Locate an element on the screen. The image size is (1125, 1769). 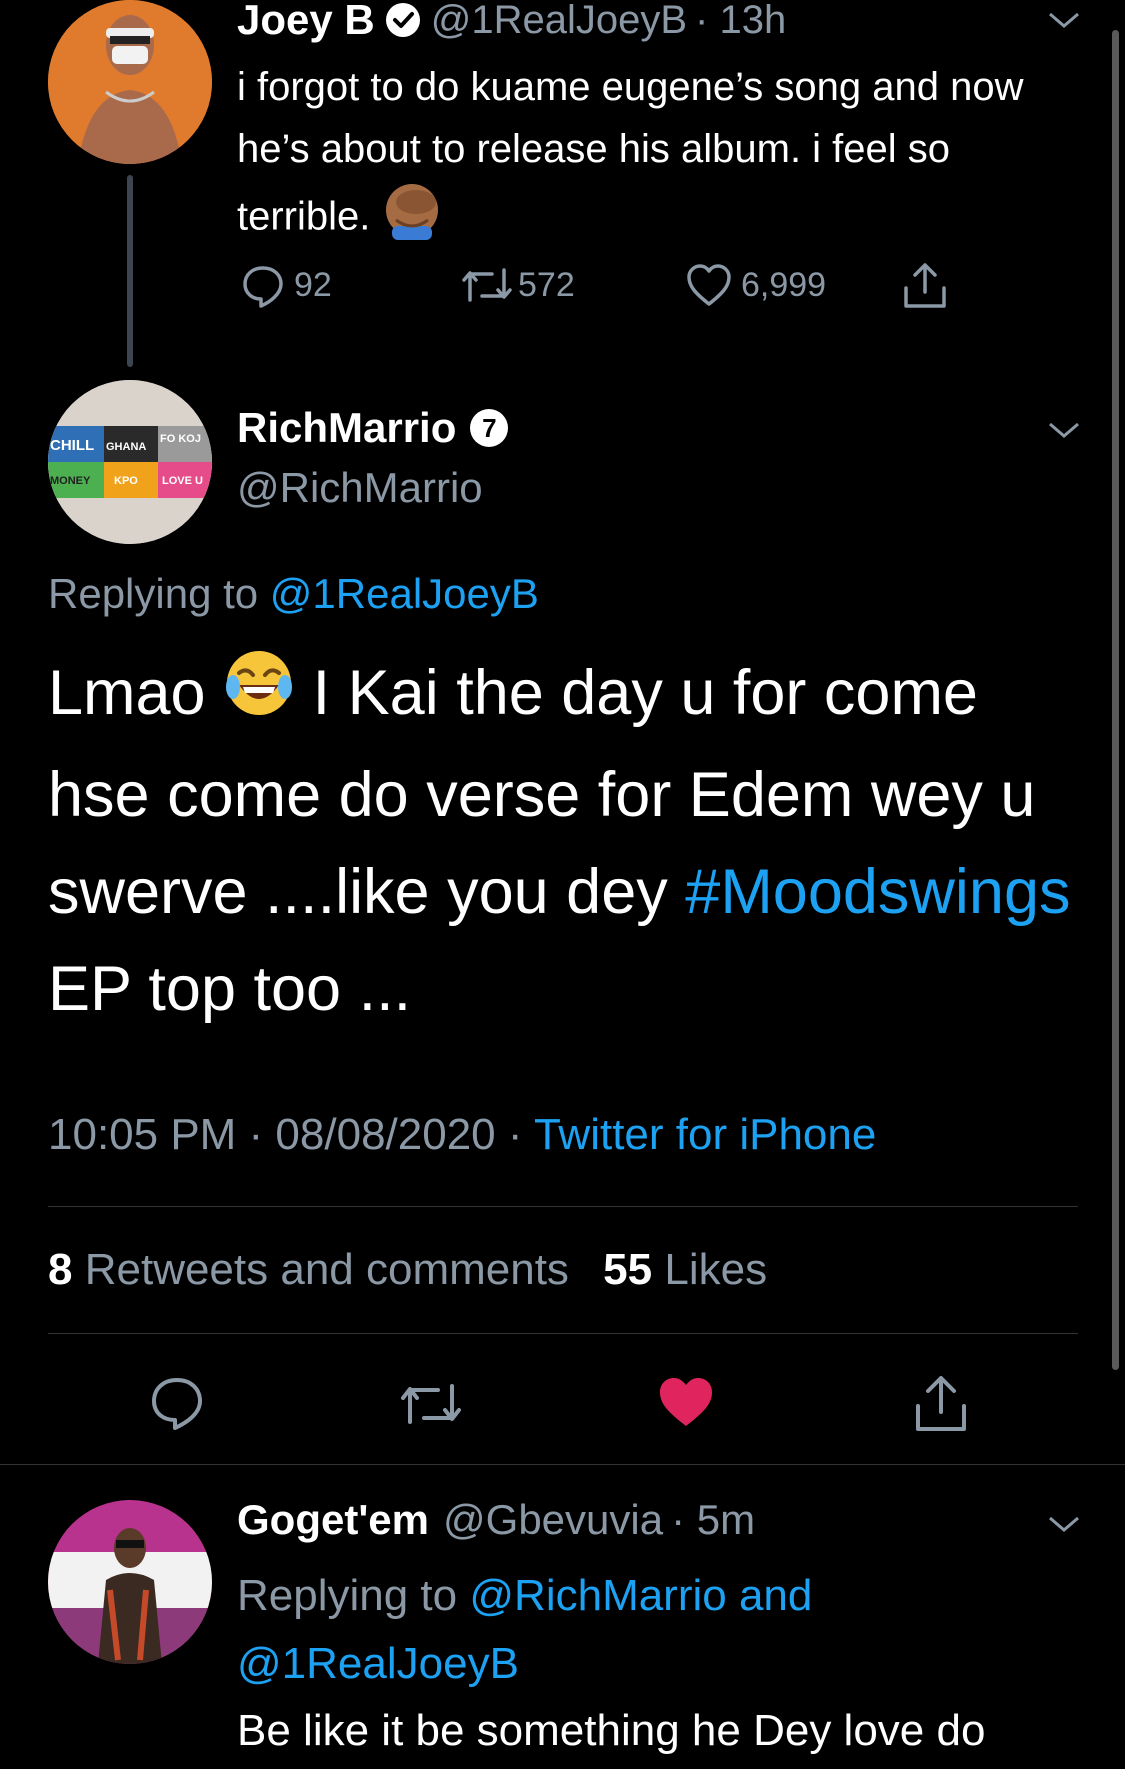
retweet-button: 572 is located at coordinates (517, 285).